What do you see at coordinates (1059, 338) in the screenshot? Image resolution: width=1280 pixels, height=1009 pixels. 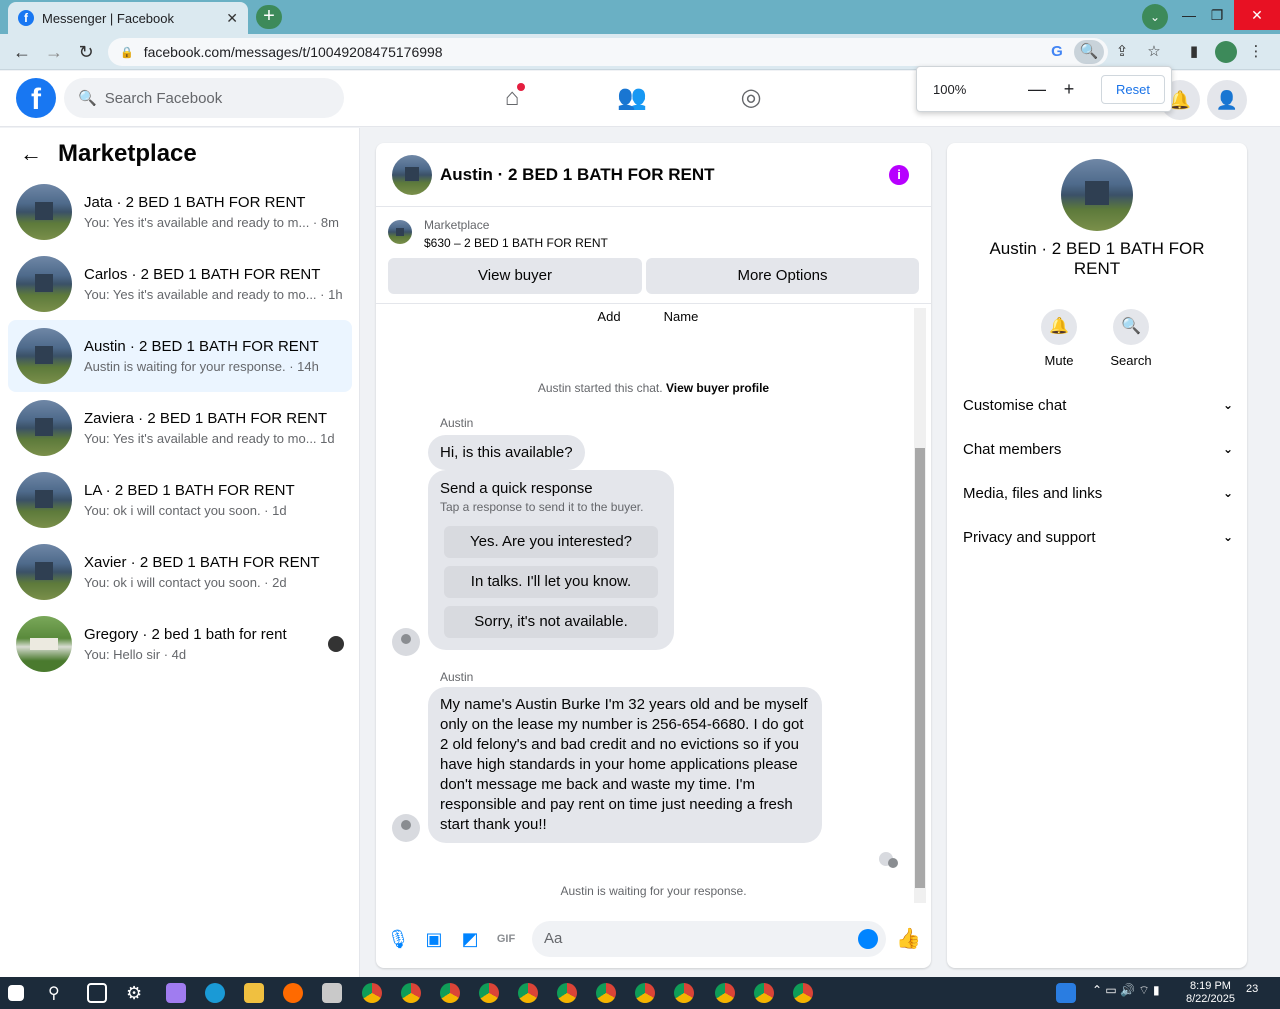 I see `mute-button: 🔔 Mute` at bounding box center [1059, 338].